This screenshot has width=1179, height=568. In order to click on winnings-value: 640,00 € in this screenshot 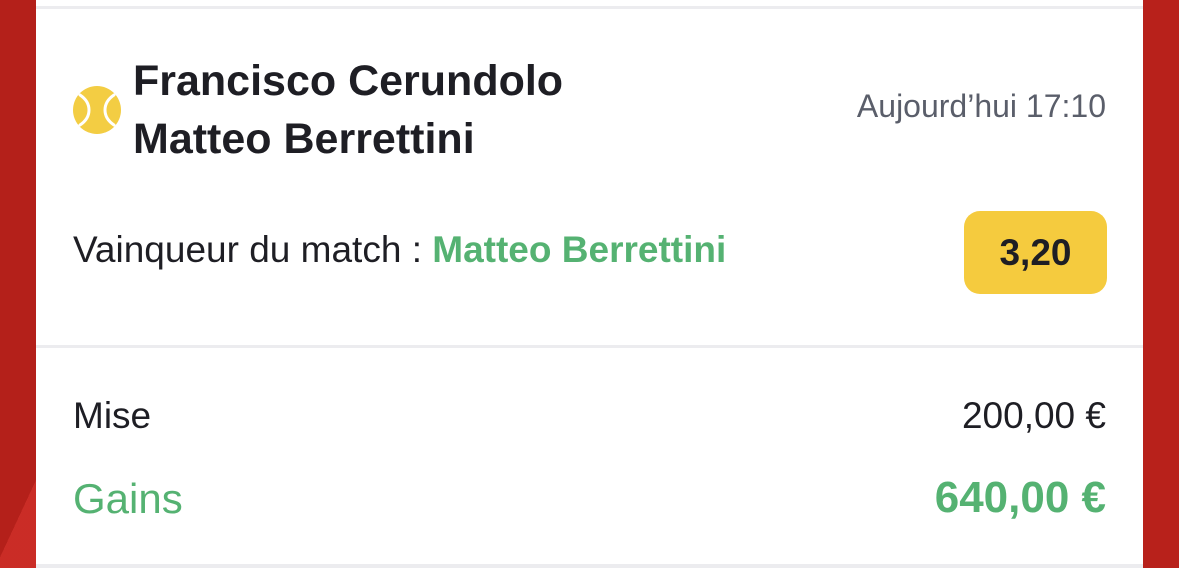, I will do `click(1020, 497)`.